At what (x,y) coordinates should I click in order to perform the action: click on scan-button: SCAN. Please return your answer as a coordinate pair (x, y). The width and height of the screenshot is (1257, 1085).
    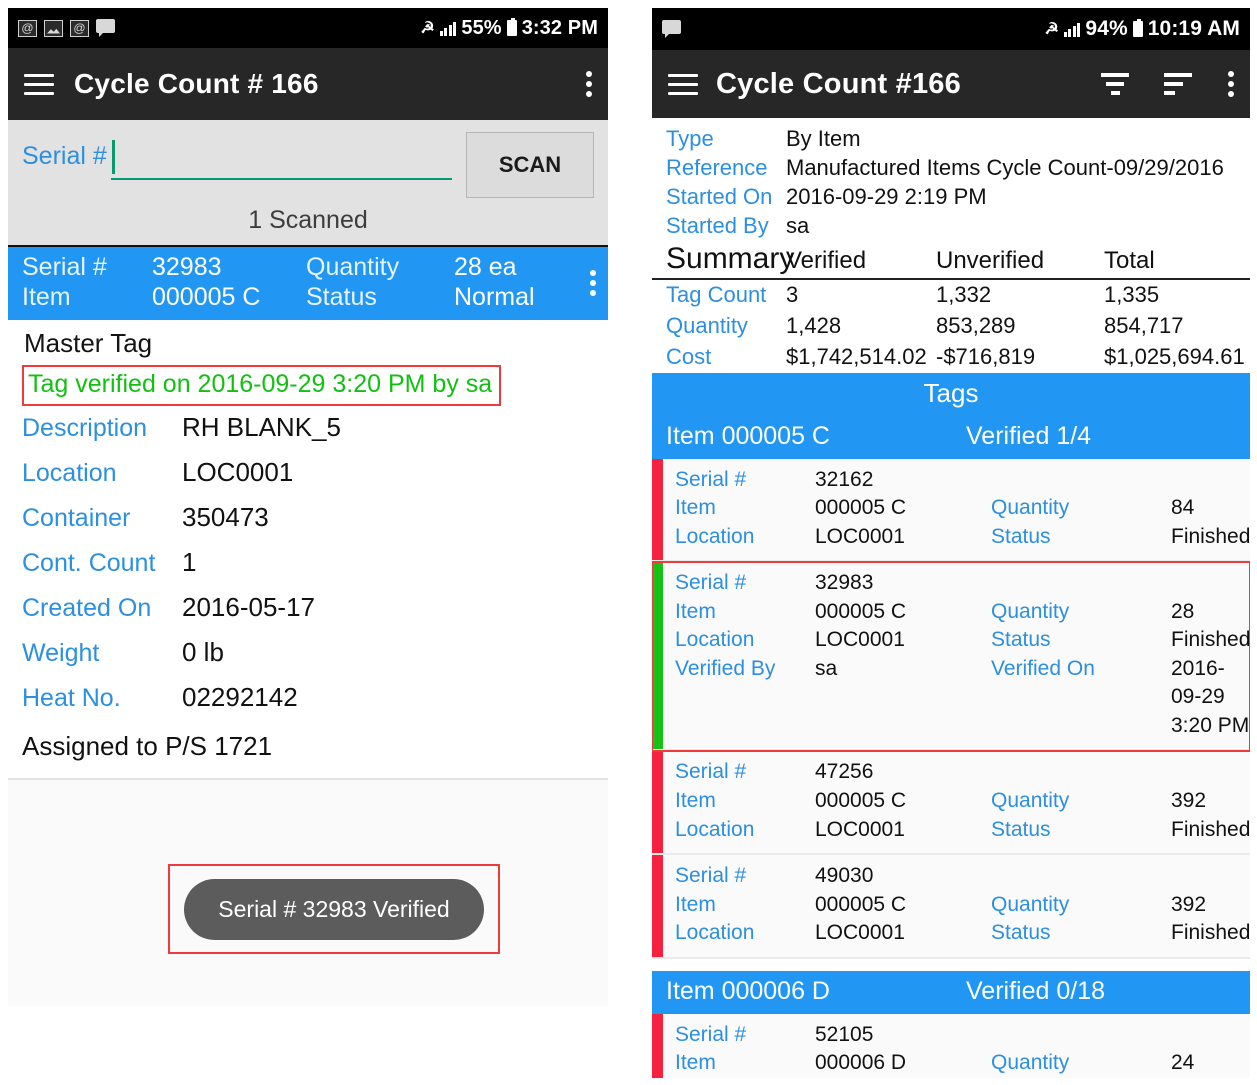
    Looking at the image, I should click on (530, 165).